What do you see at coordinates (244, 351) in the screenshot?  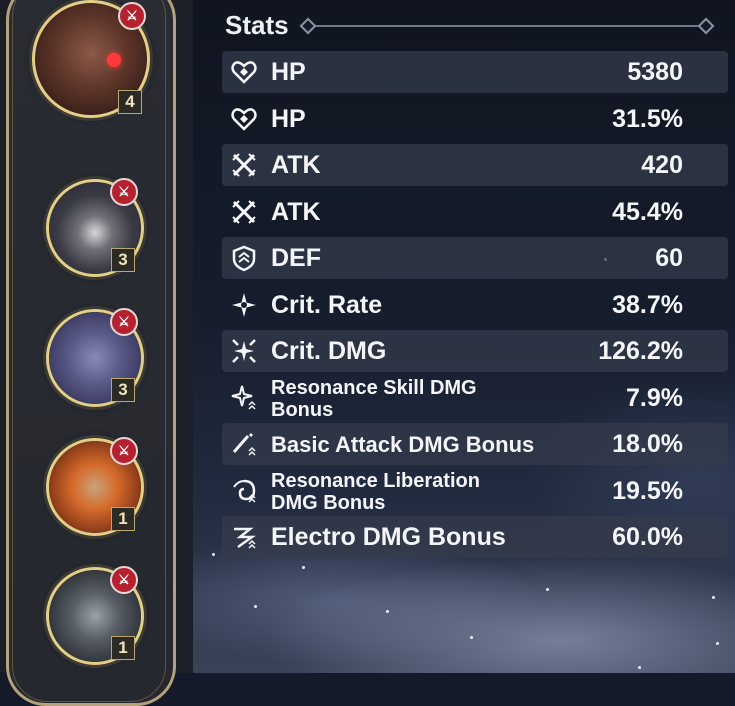 I see `crit-dmg-icon` at bounding box center [244, 351].